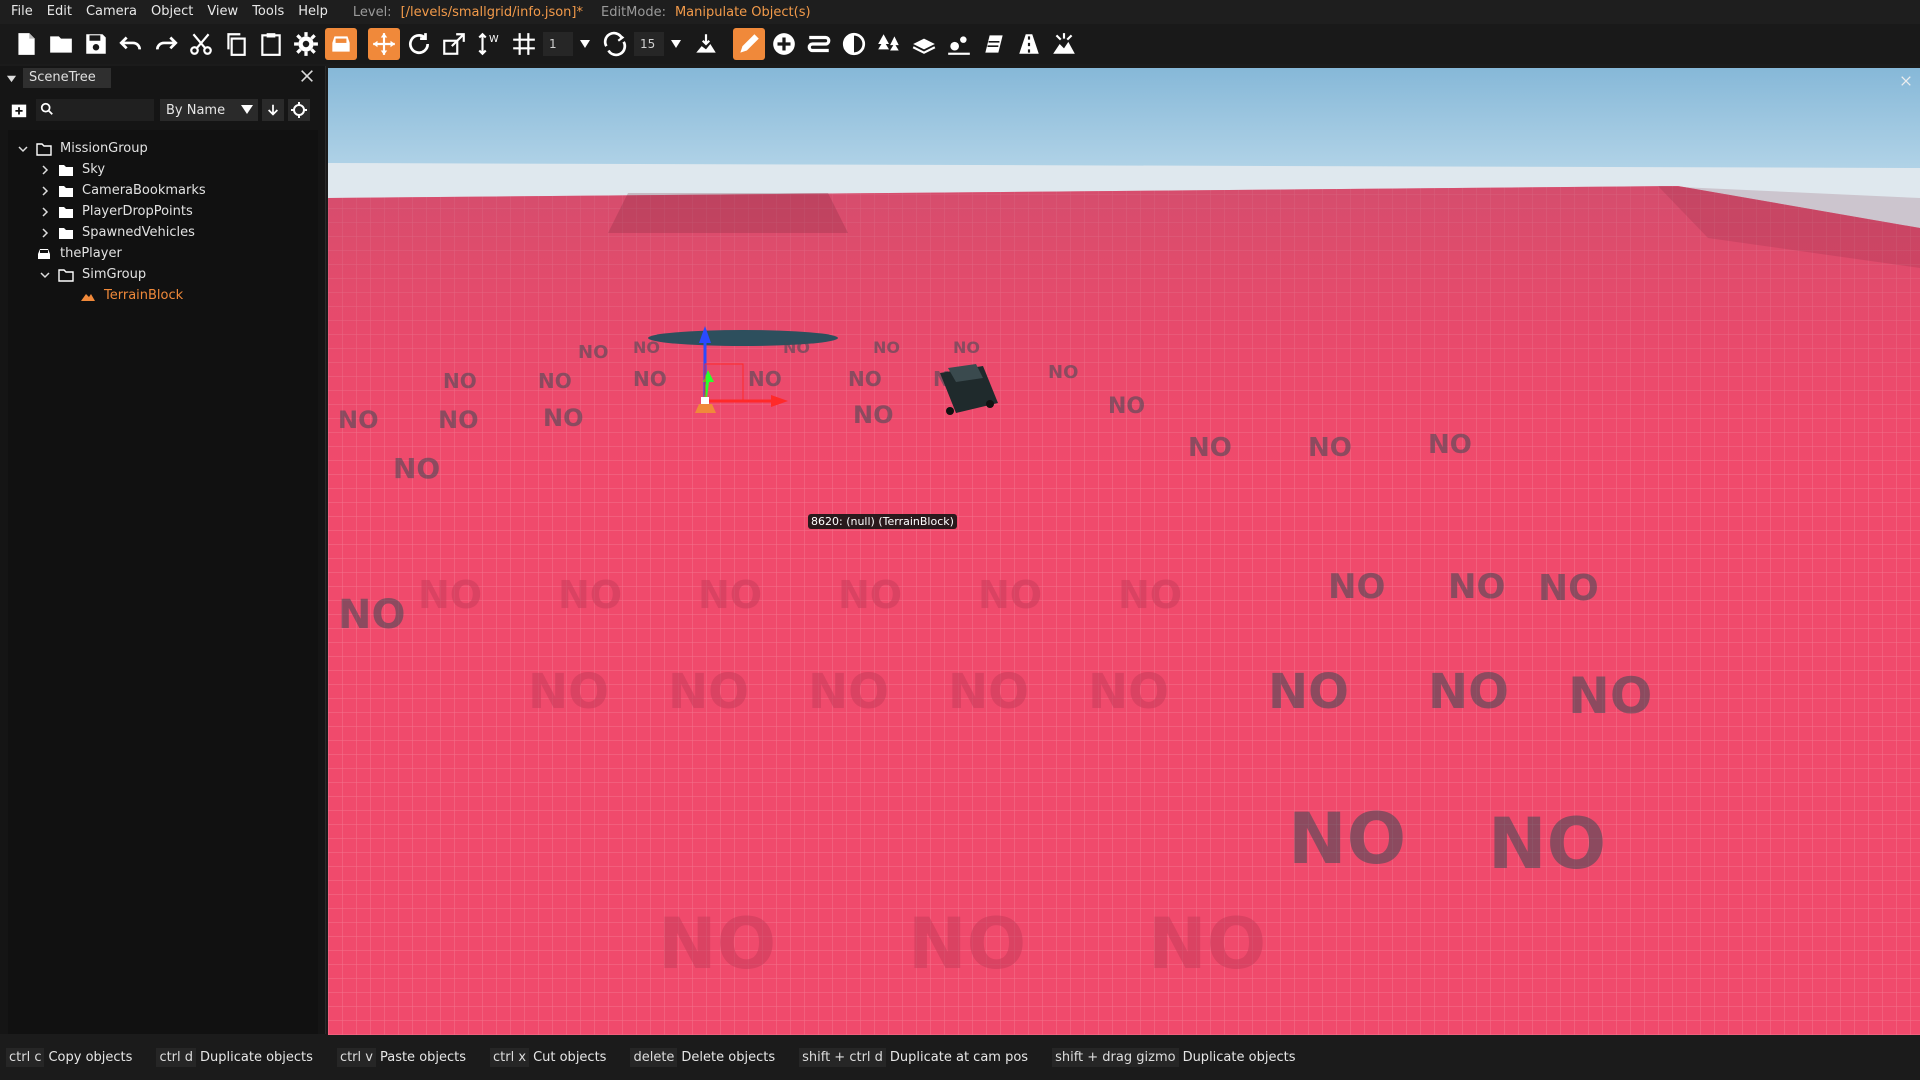 This screenshot has height=1080, width=1920. Describe the element at coordinates (489, 44) in the screenshot. I see `world-local-toggle-icon: W` at that location.